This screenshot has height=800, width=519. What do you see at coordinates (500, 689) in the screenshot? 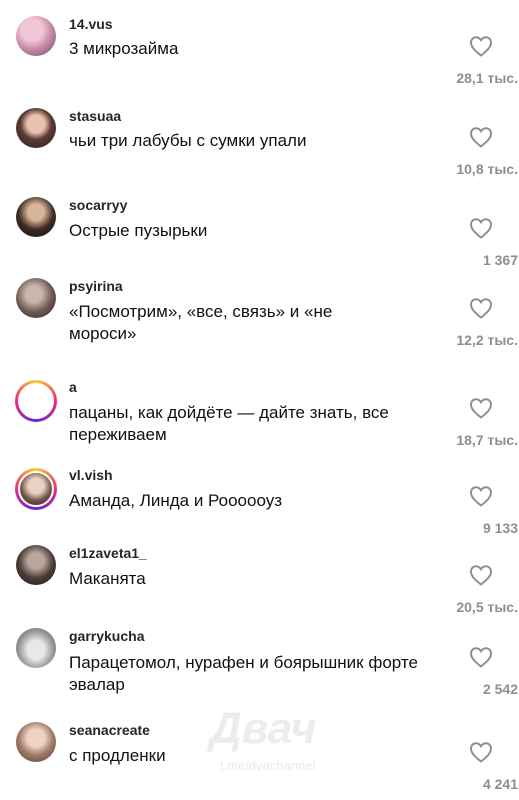
I see `like-count: 2 542` at bounding box center [500, 689].